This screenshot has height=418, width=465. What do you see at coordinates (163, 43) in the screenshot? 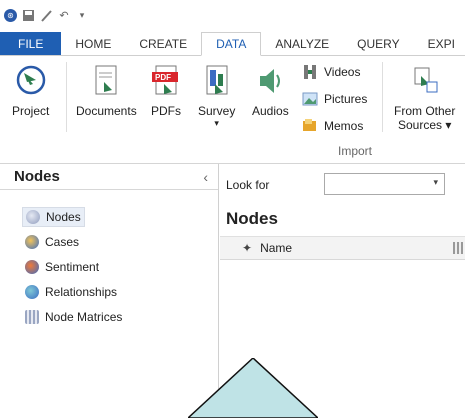
I see `tab-create: CREATE` at bounding box center [163, 43].